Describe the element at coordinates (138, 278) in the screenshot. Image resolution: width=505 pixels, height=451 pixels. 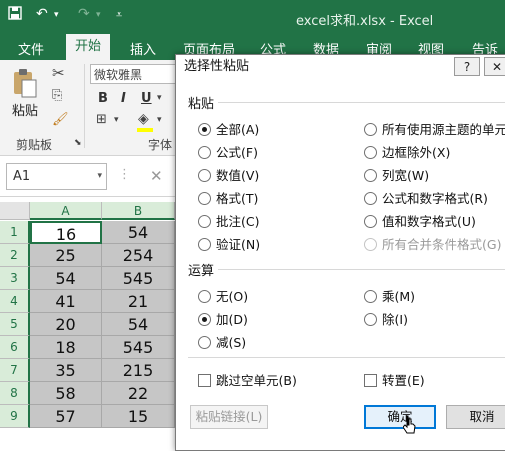
I see `cell-b3: 545` at that location.